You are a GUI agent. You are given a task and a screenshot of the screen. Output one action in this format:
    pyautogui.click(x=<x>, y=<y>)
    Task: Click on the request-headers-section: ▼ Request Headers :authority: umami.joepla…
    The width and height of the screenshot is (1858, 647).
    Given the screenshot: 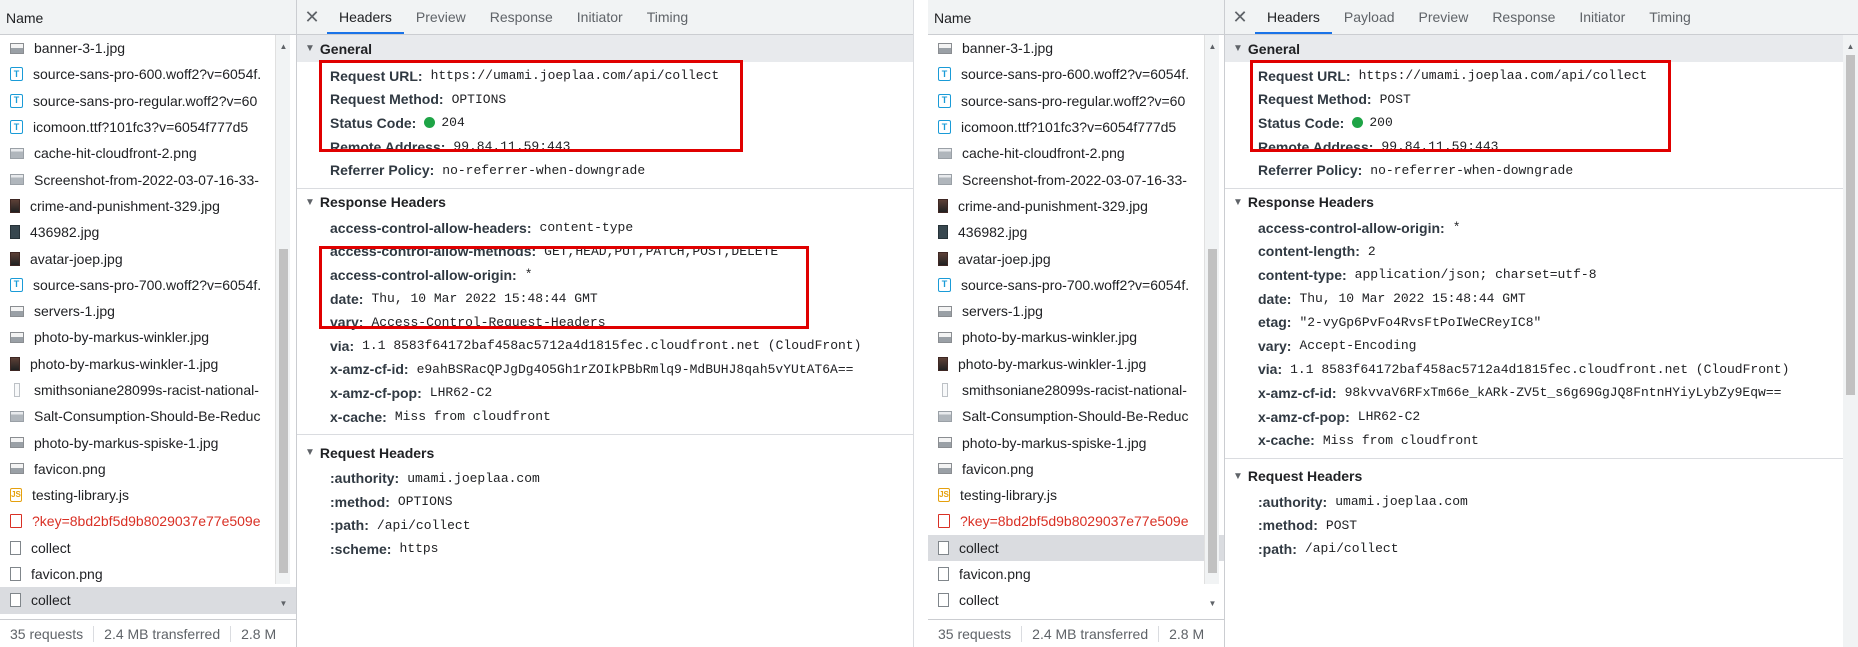 What is the action you would take?
    pyautogui.click(x=1541, y=515)
    